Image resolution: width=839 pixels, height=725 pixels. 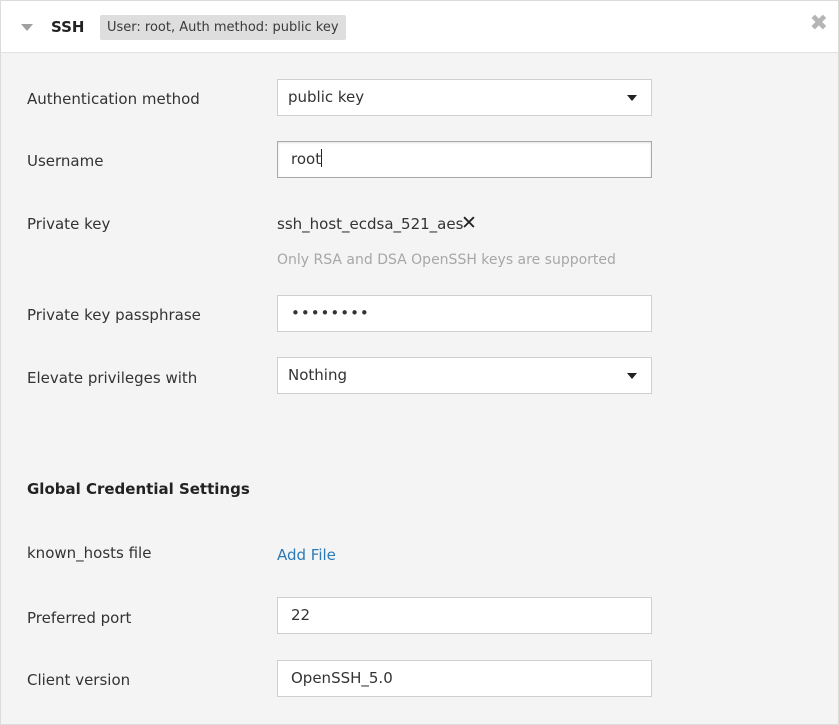 What do you see at coordinates (464, 375) in the screenshot?
I see `elevate-select: Nothing` at bounding box center [464, 375].